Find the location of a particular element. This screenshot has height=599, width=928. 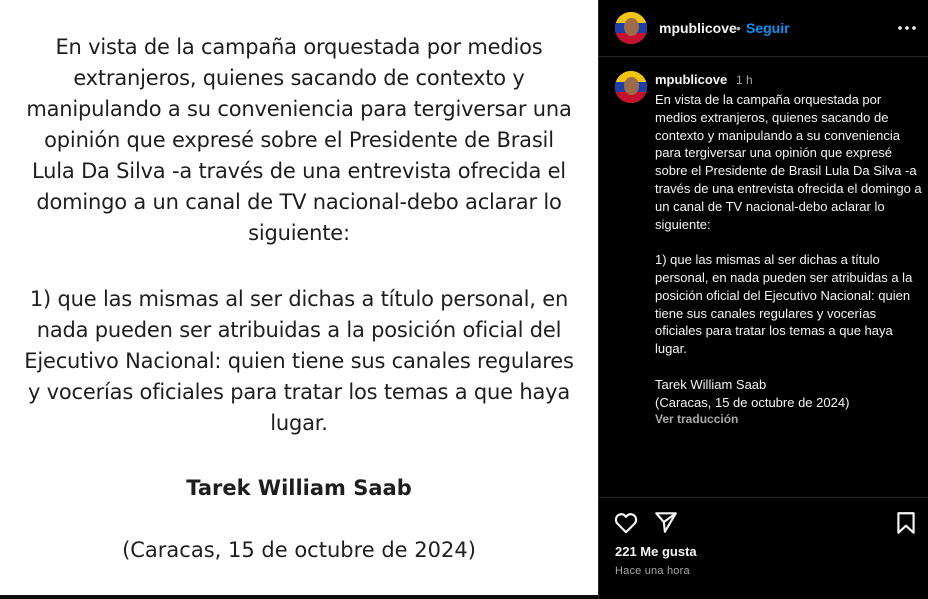

header-username: mpublicove is located at coordinates (698, 28).